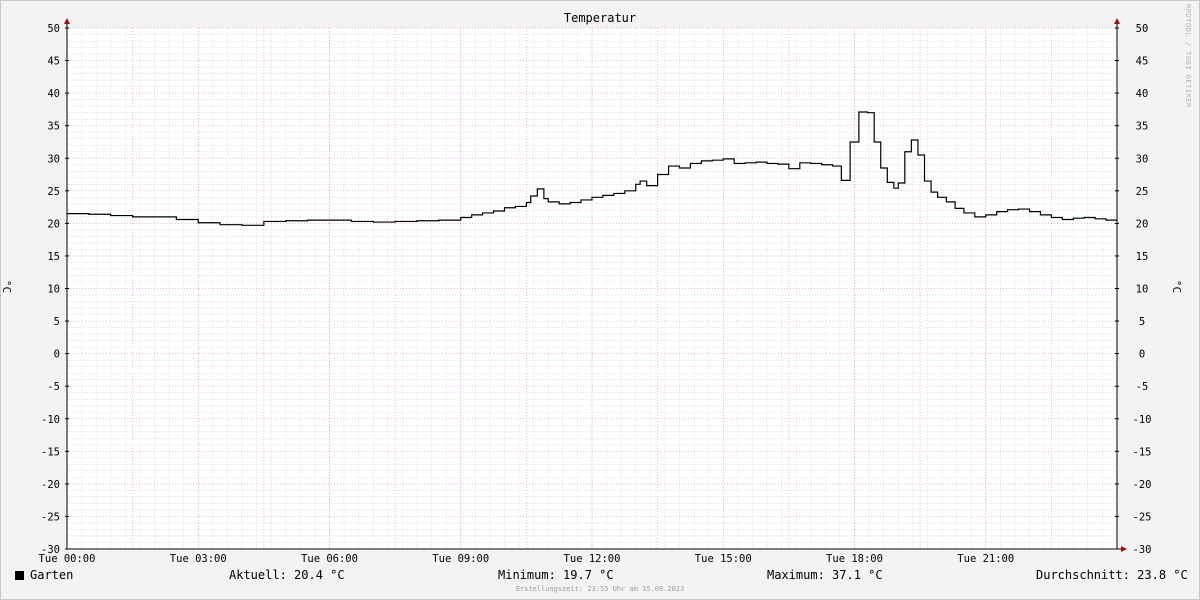 Image resolution: width=1200 pixels, height=600 pixels. I want to click on x-tick-label: Tue 06:00, so click(329, 559).